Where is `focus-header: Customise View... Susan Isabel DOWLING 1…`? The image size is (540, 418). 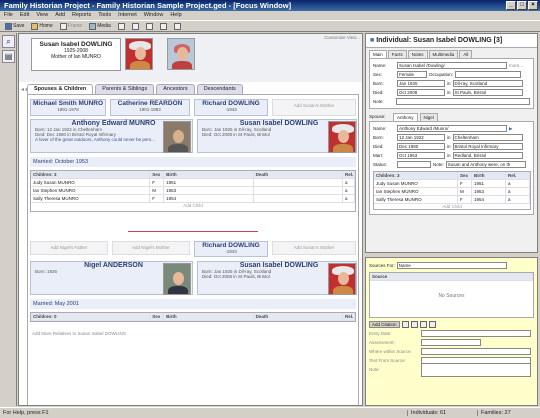
focus-header: Customise View... Susan Isabel DOWLING 1… is located at coordinates (190, 58).